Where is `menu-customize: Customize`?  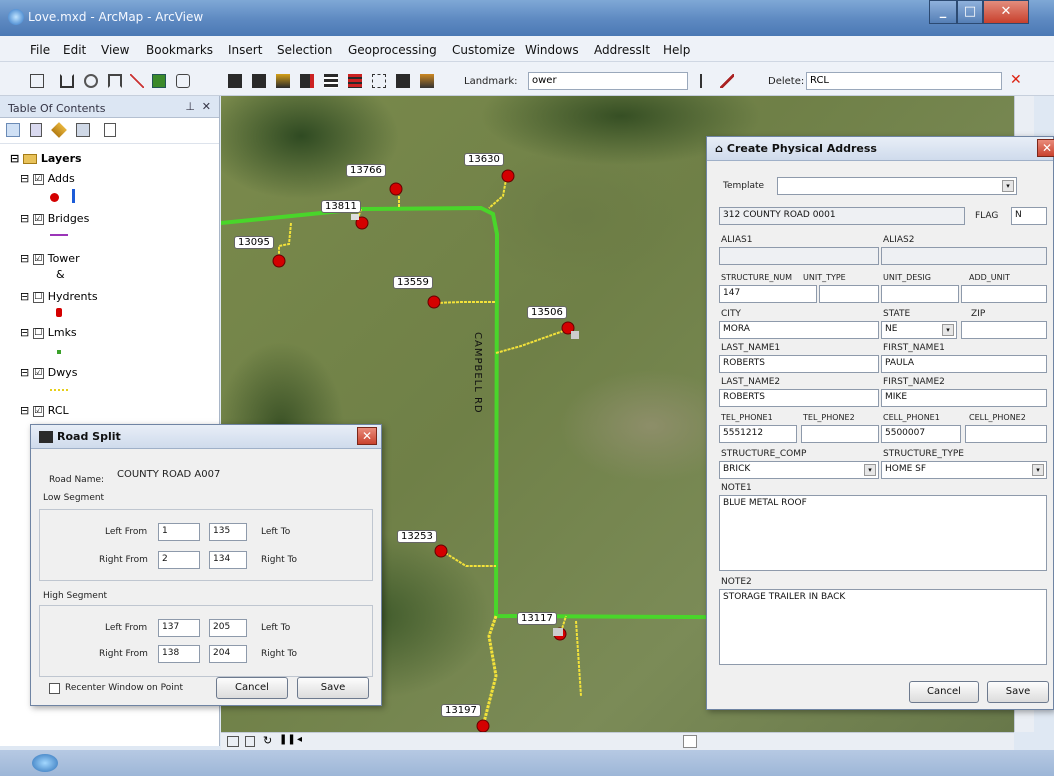
menu-customize: Customize is located at coordinates (483, 50).